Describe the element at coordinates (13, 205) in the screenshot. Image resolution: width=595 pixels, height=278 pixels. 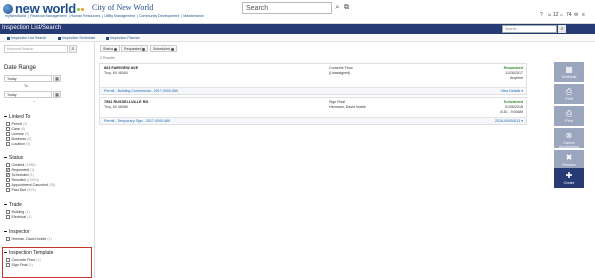
I see `section-trade: Trade` at that location.